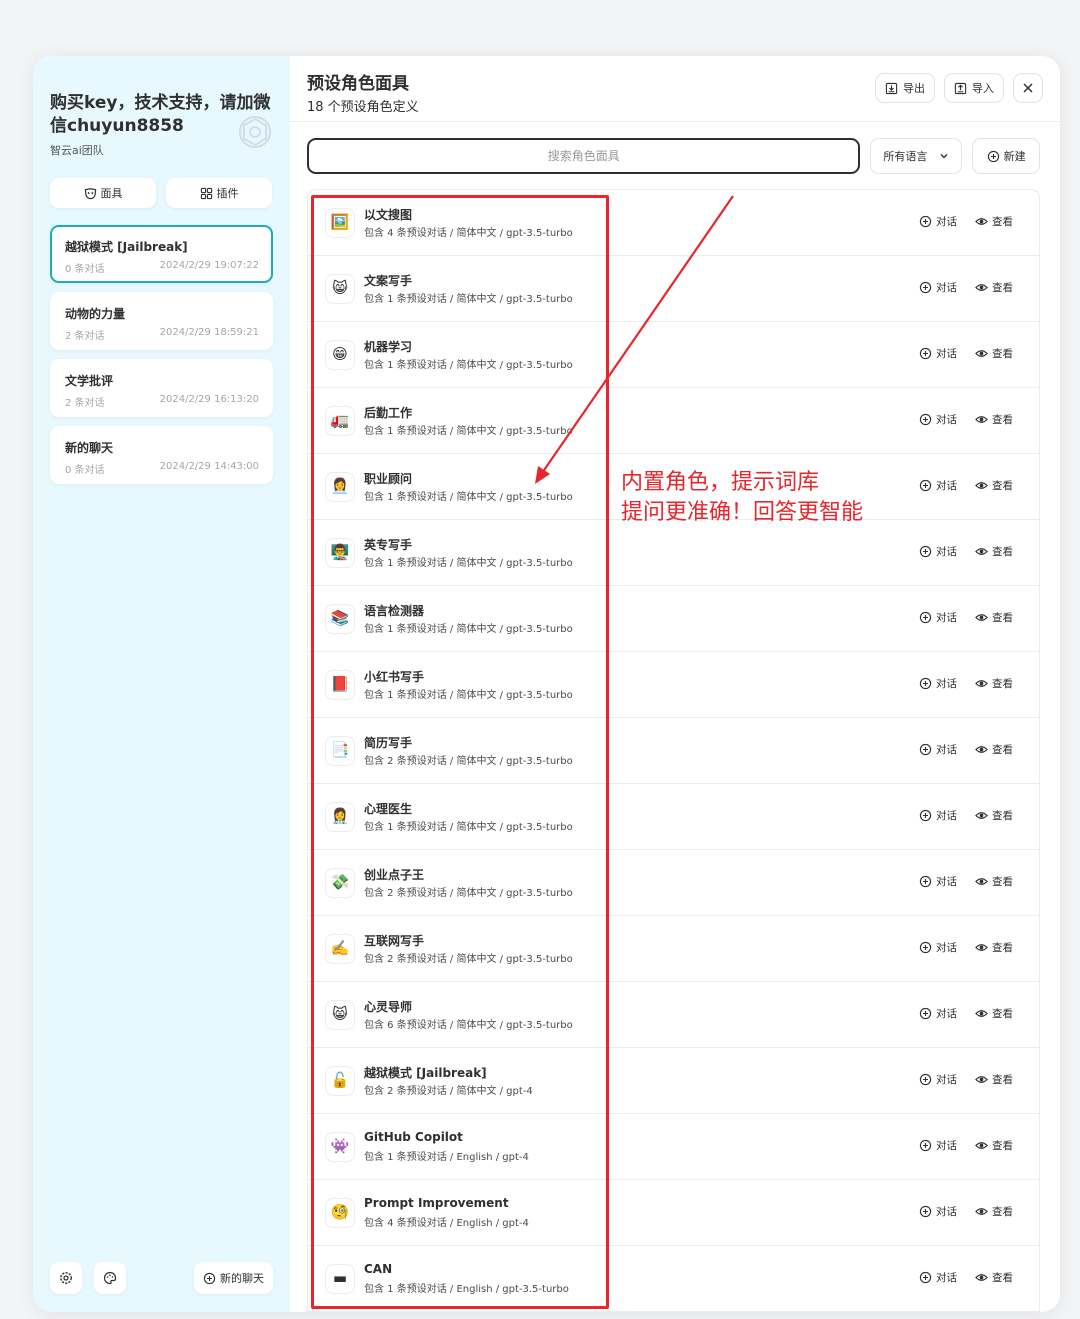 The width and height of the screenshot is (1080, 1319). I want to click on close-button, so click(1028, 88).